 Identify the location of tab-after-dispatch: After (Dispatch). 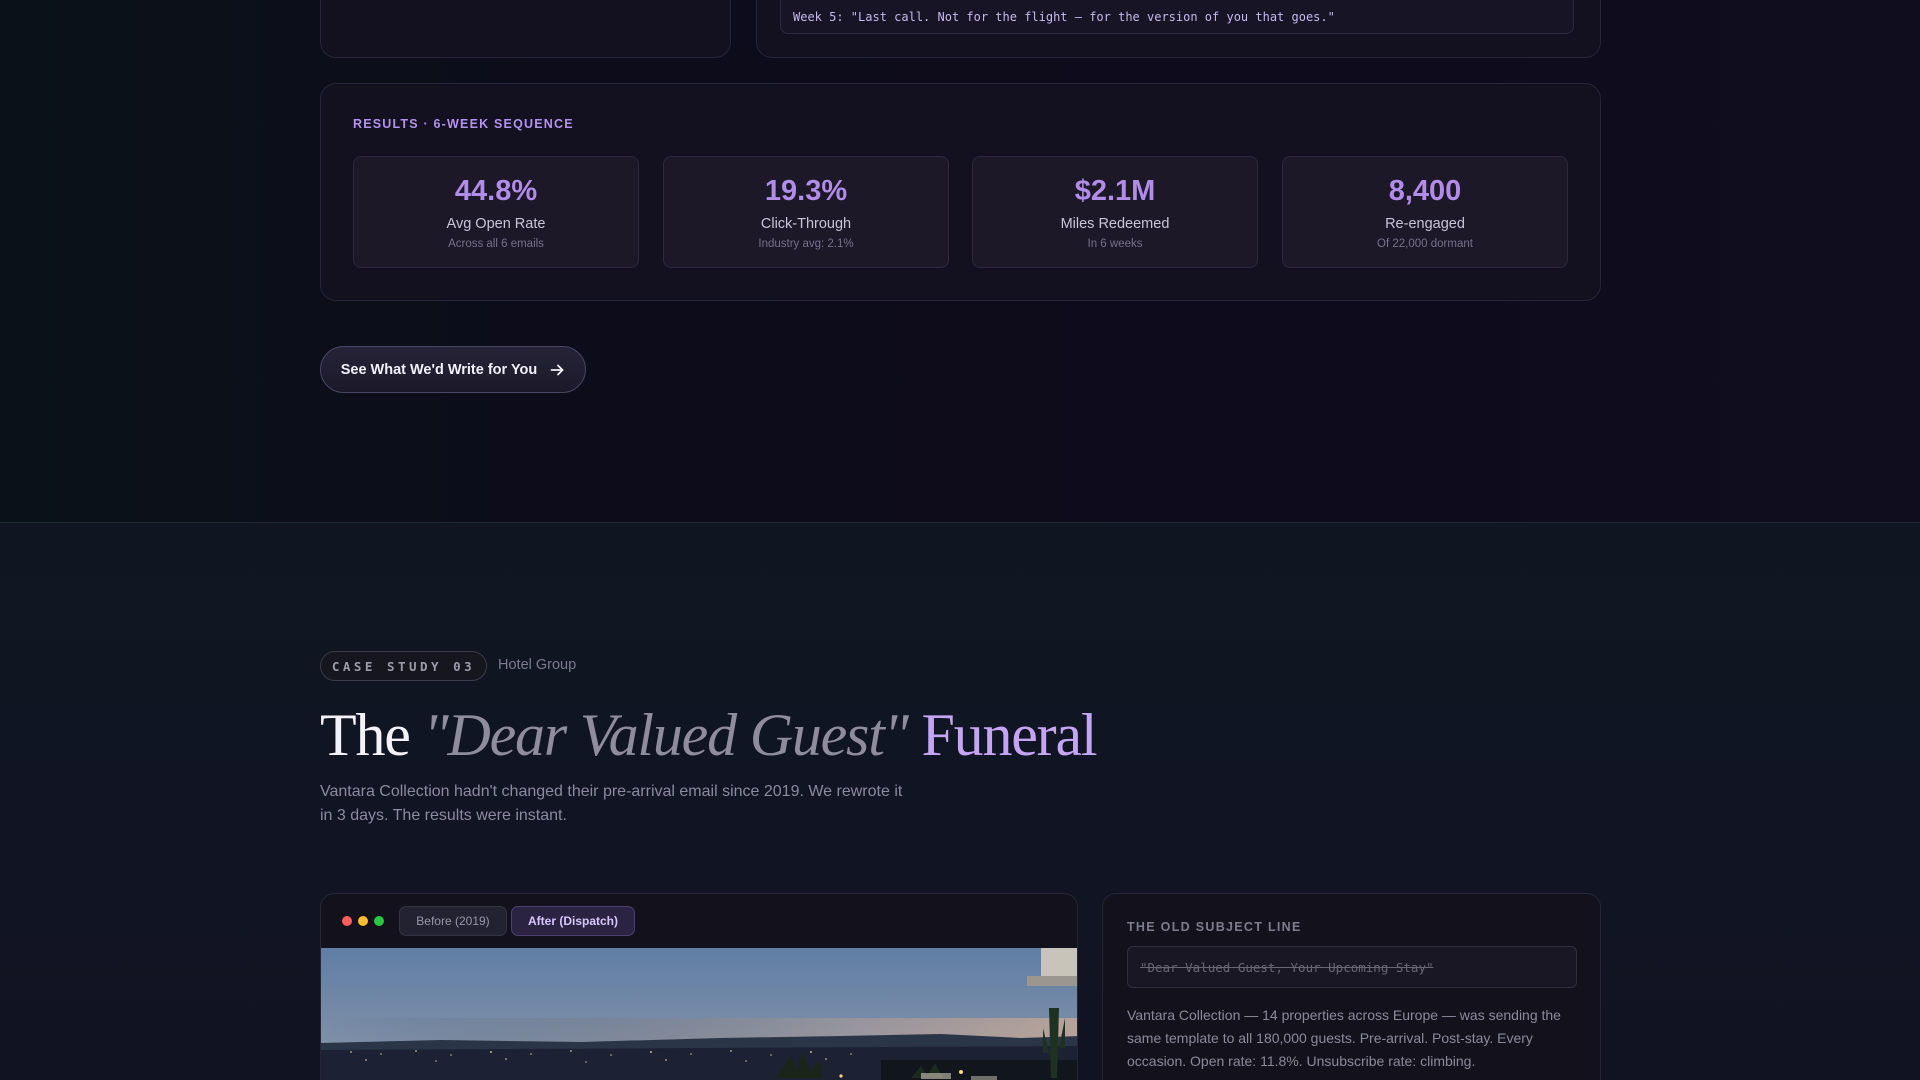
(573, 921).